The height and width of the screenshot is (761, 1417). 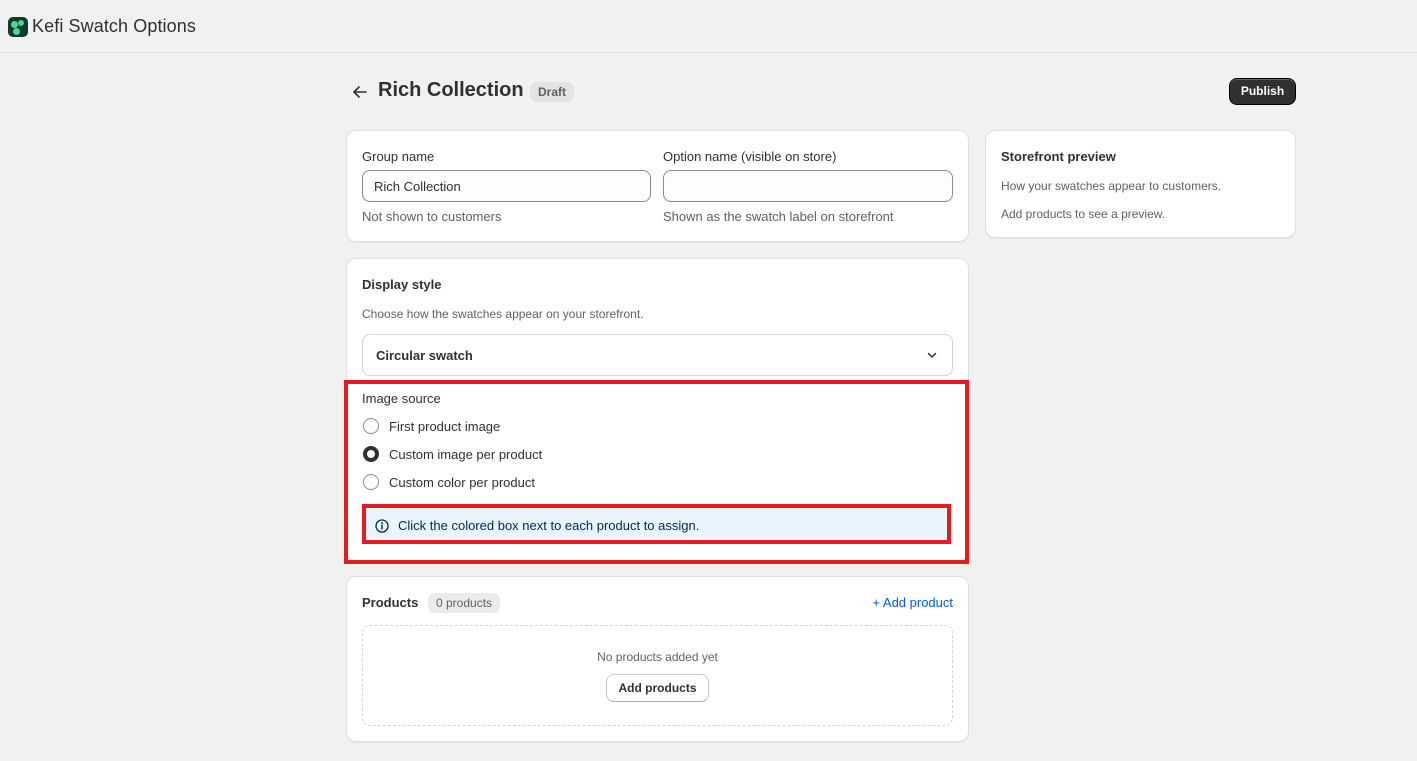 What do you see at coordinates (444, 426) in the screenshot?
I see `radio-label-first-product-image: First product image` at bounding box center [444, 426].